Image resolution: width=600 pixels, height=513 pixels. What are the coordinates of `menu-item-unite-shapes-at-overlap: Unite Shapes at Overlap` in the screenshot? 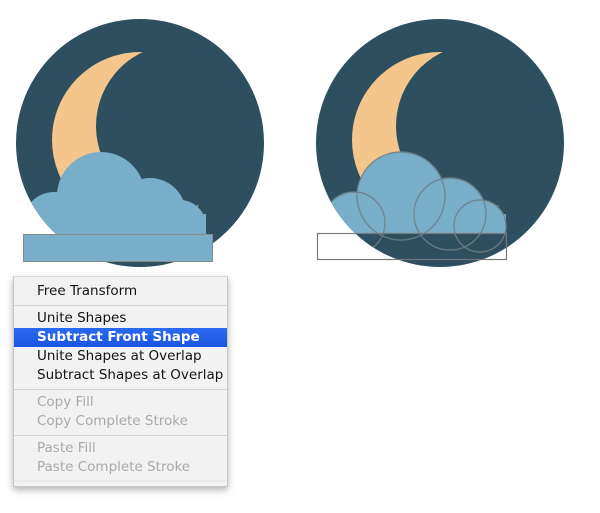 It's located at (120, 356).